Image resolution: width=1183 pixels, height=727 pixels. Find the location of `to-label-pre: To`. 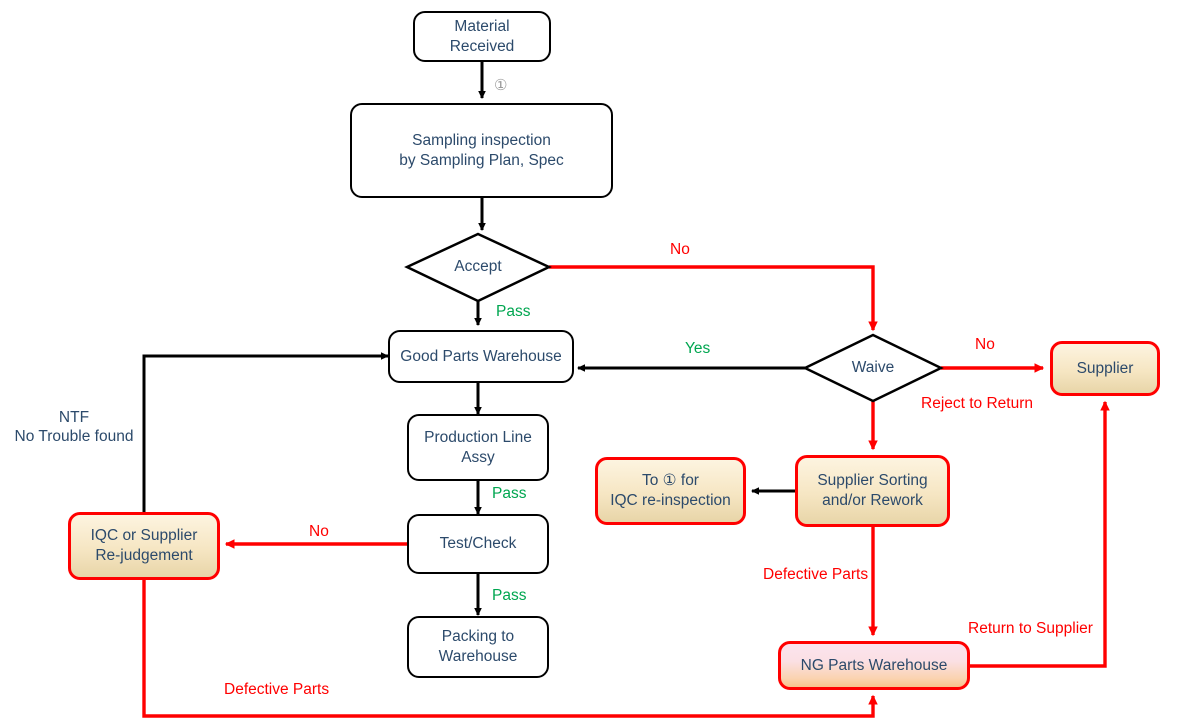

to-label-pre: To is located at coordinates (652, 481).